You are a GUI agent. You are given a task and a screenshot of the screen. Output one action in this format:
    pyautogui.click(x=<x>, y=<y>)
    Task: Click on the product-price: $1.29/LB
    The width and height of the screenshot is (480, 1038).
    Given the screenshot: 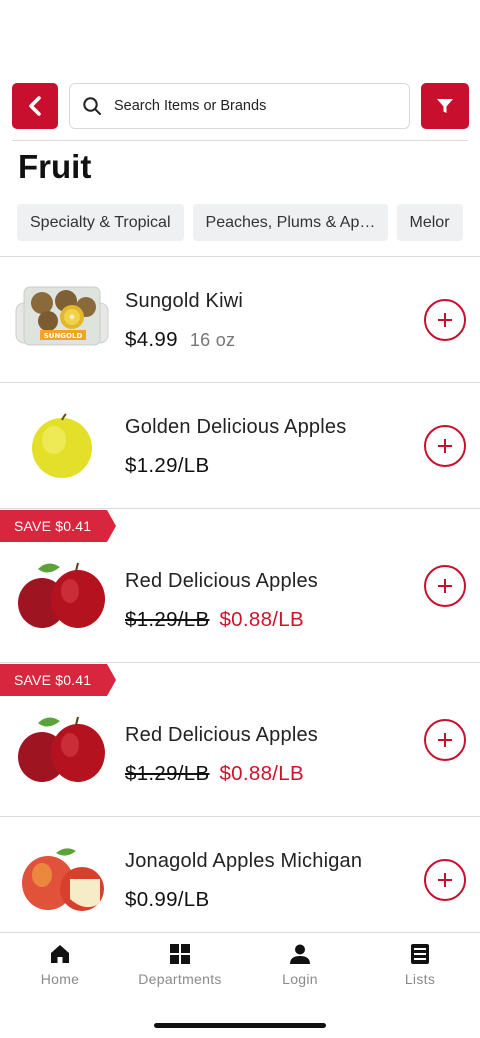 What is the action you would take?
    pyautogui.click(x=167, y=465)
    